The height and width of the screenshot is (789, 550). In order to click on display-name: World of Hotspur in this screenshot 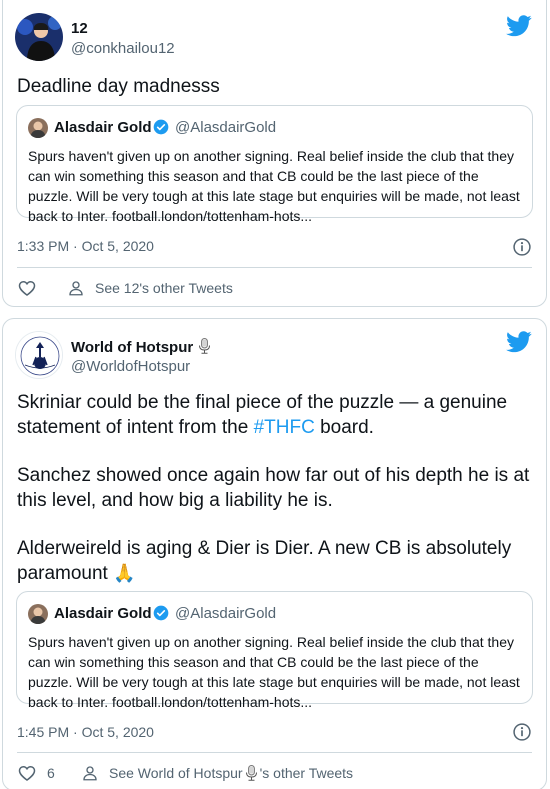, I will do `click(141, 347)`.